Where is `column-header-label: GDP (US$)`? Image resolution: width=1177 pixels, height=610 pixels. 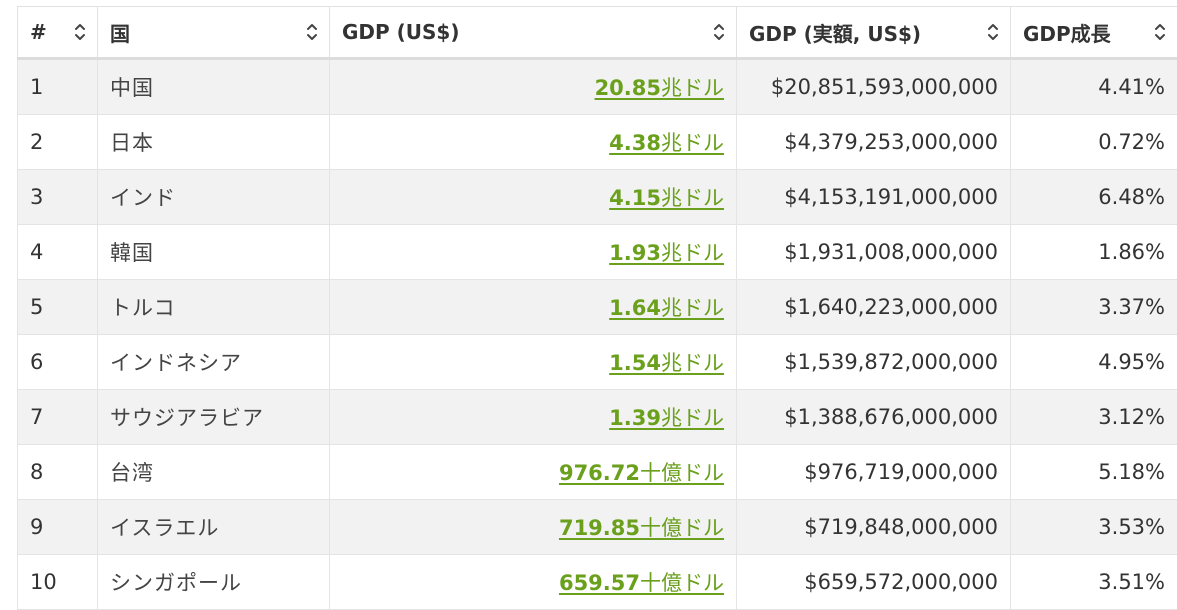
column-header-label: GDP (US$) is located at coordinates (400, 32).